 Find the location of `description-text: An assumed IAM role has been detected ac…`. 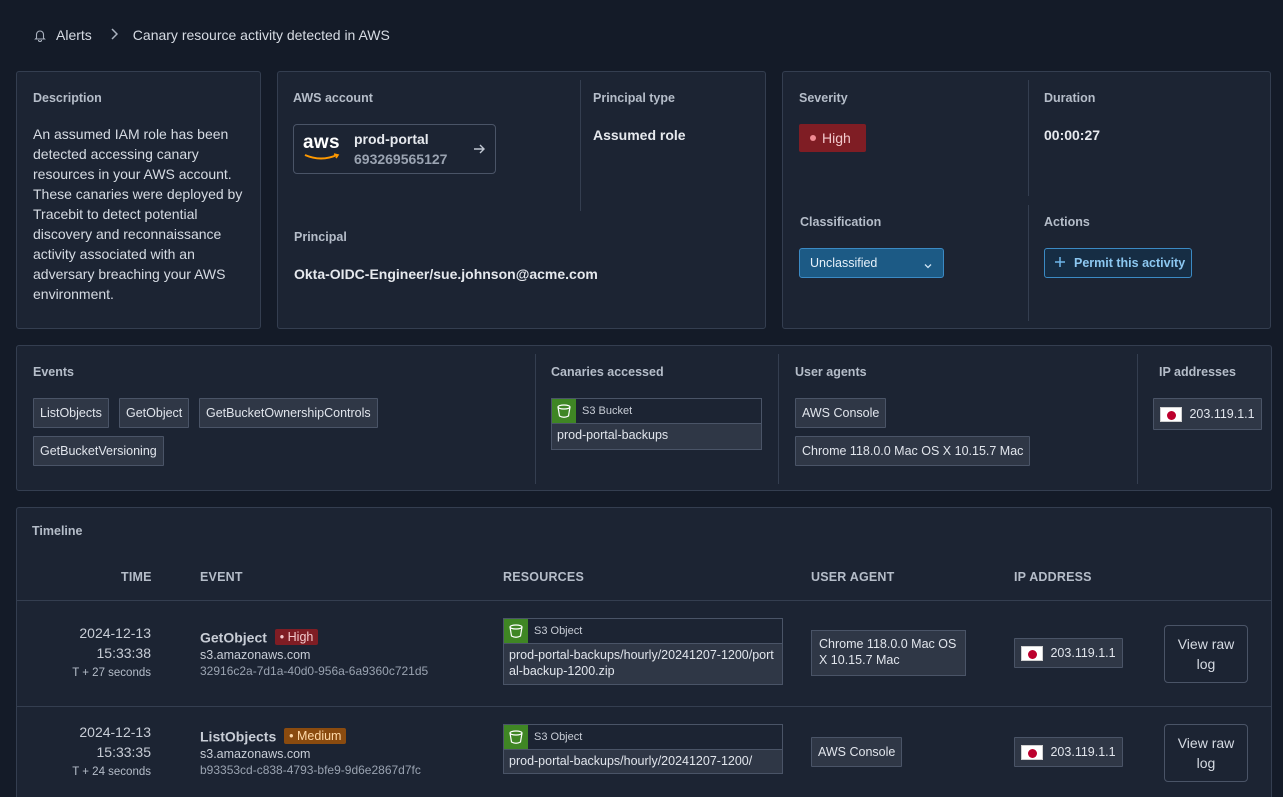

description-text: An assumed IAM role has been detected ac… is located at coordinates (138, 214).